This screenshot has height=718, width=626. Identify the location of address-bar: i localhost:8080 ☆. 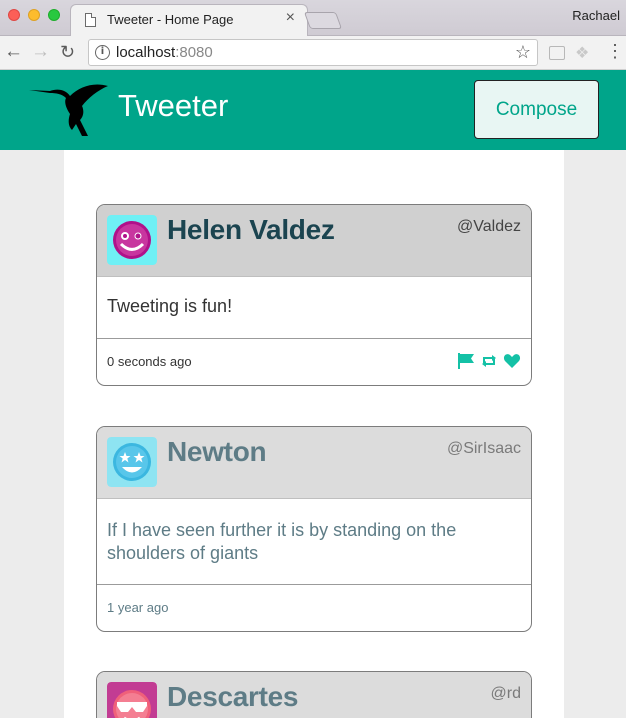
(313, 52).